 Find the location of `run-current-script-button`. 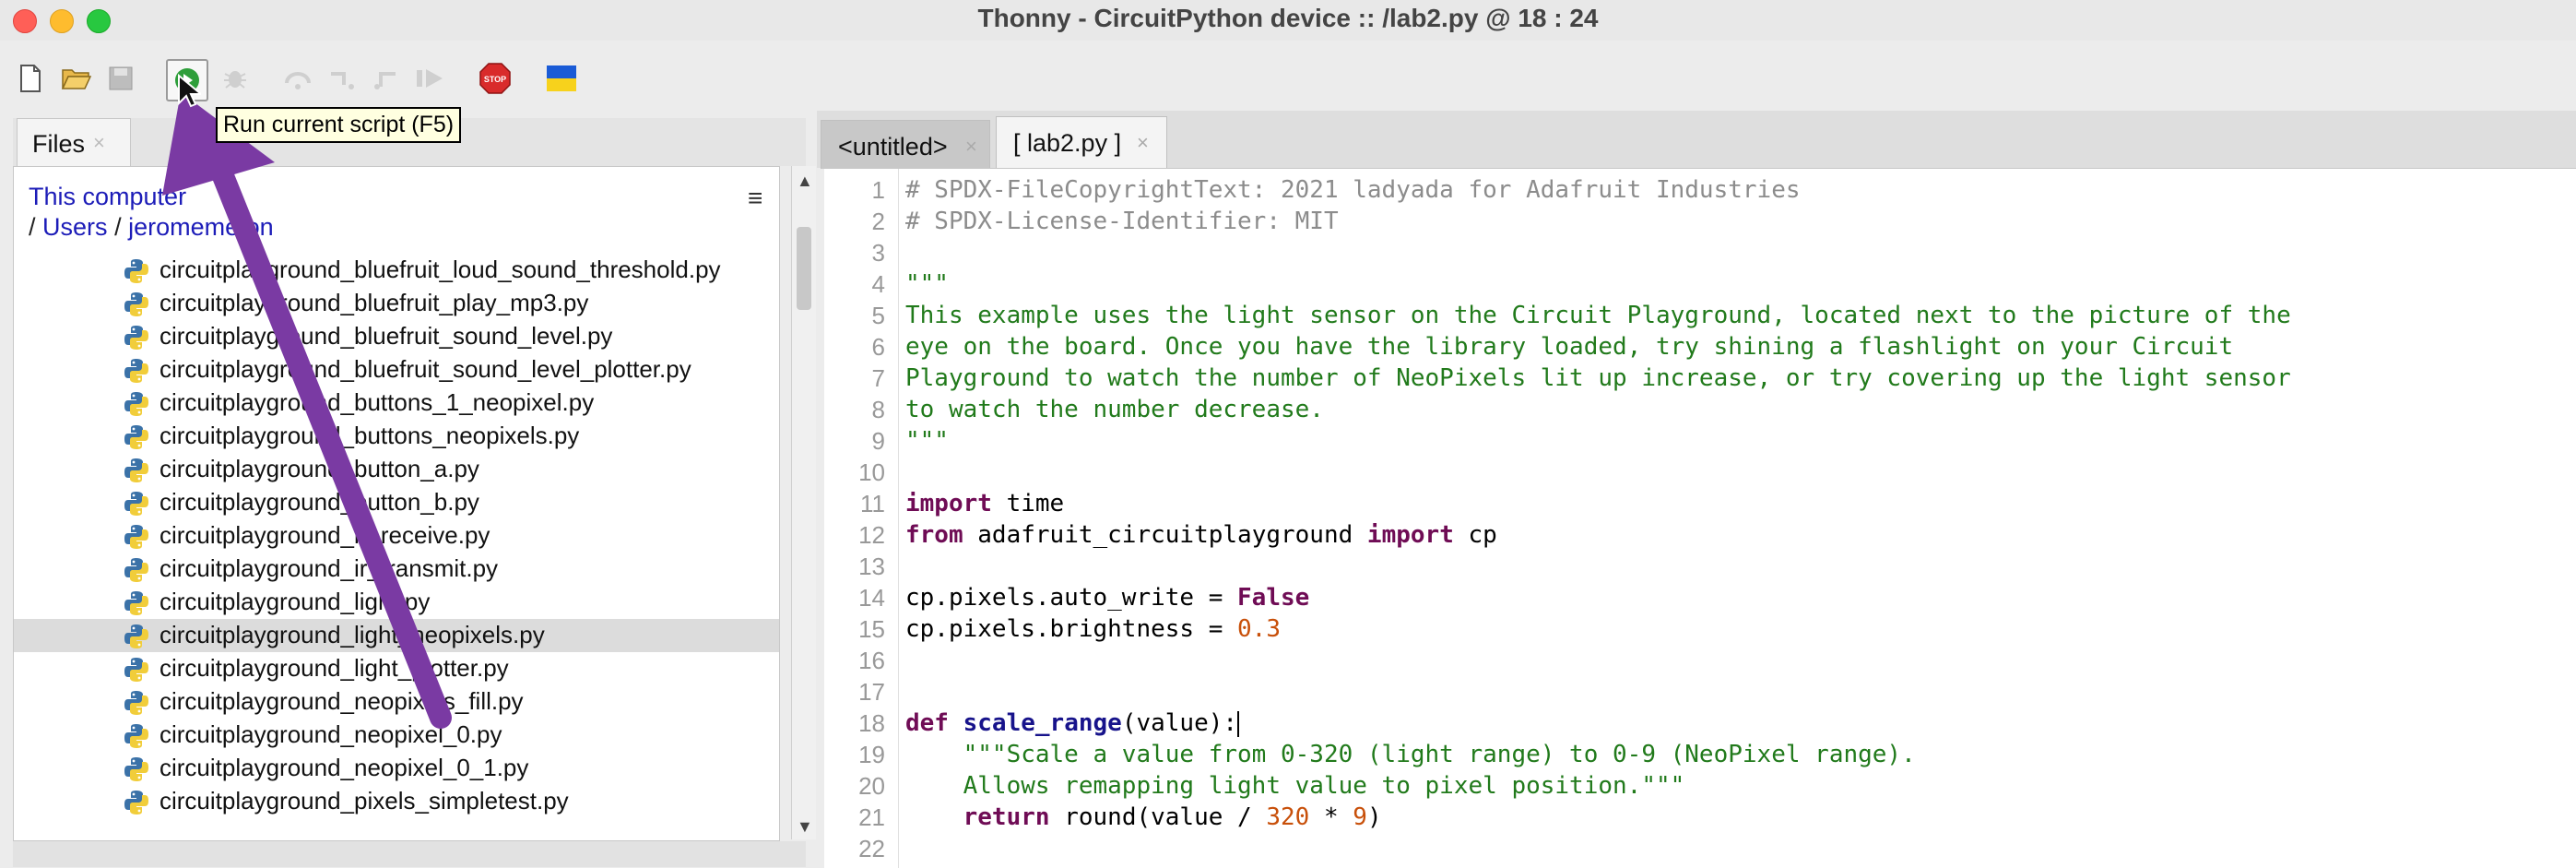

run-current-script-button is located at coordinates (187, 80).